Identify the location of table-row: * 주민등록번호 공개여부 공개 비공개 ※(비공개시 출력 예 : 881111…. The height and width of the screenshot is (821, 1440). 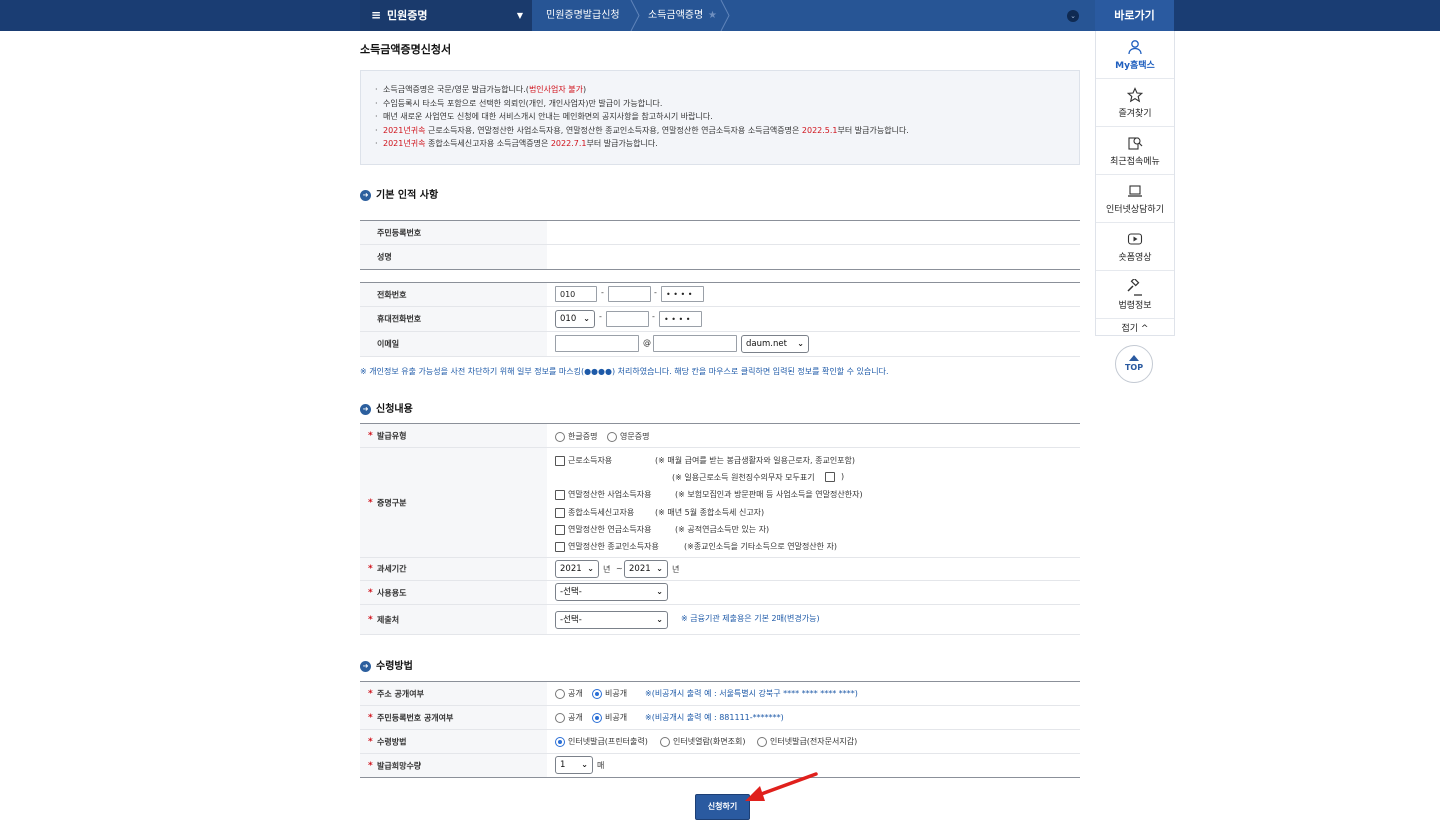
(720, 718).